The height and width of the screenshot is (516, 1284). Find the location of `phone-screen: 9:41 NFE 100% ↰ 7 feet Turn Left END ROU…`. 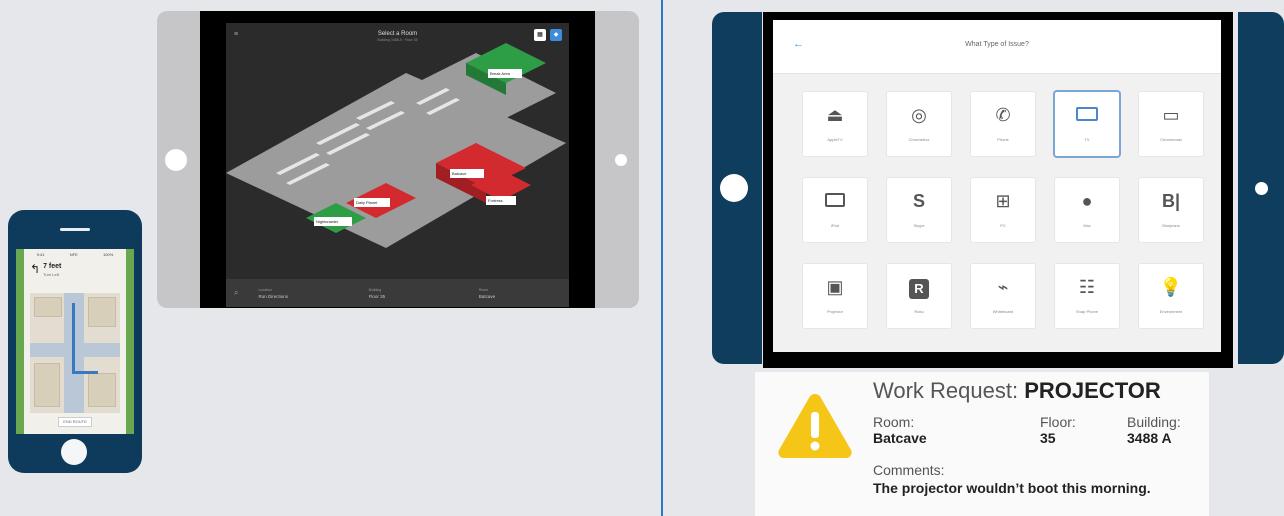

phone-screen: 9:41 NFE 100% ↰ 7 feet Turn Left END ROU… is located at coordinates (75, 341).